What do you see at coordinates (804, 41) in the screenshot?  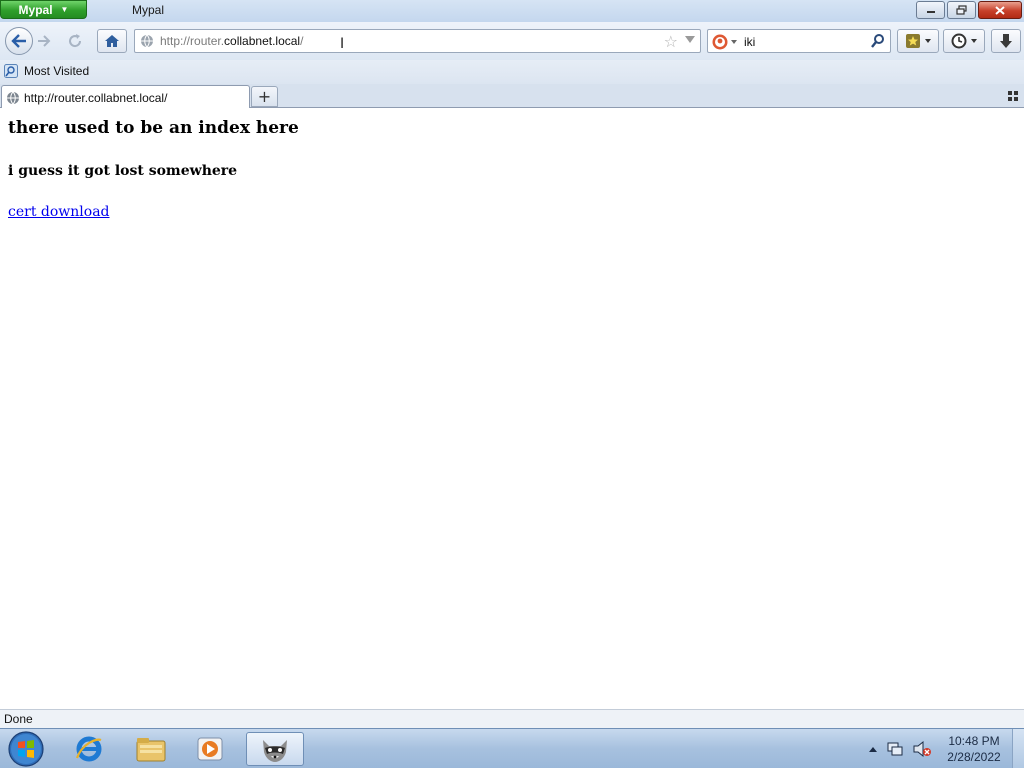 I see `search-input` at bounding box center [804, 41].